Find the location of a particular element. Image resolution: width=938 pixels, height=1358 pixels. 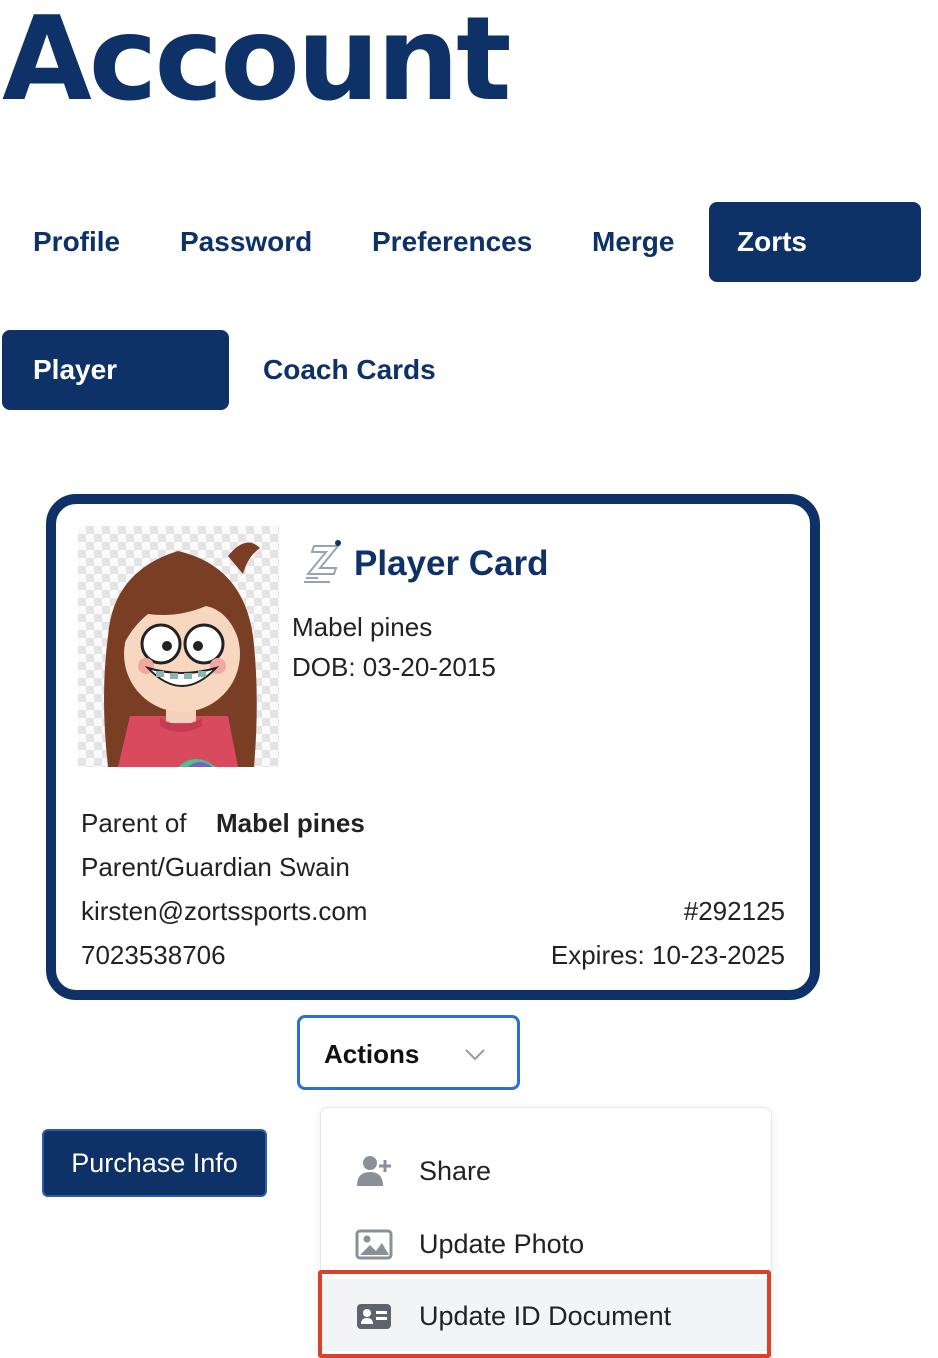

card-title: Player Card is located at coordinates (451, 563).